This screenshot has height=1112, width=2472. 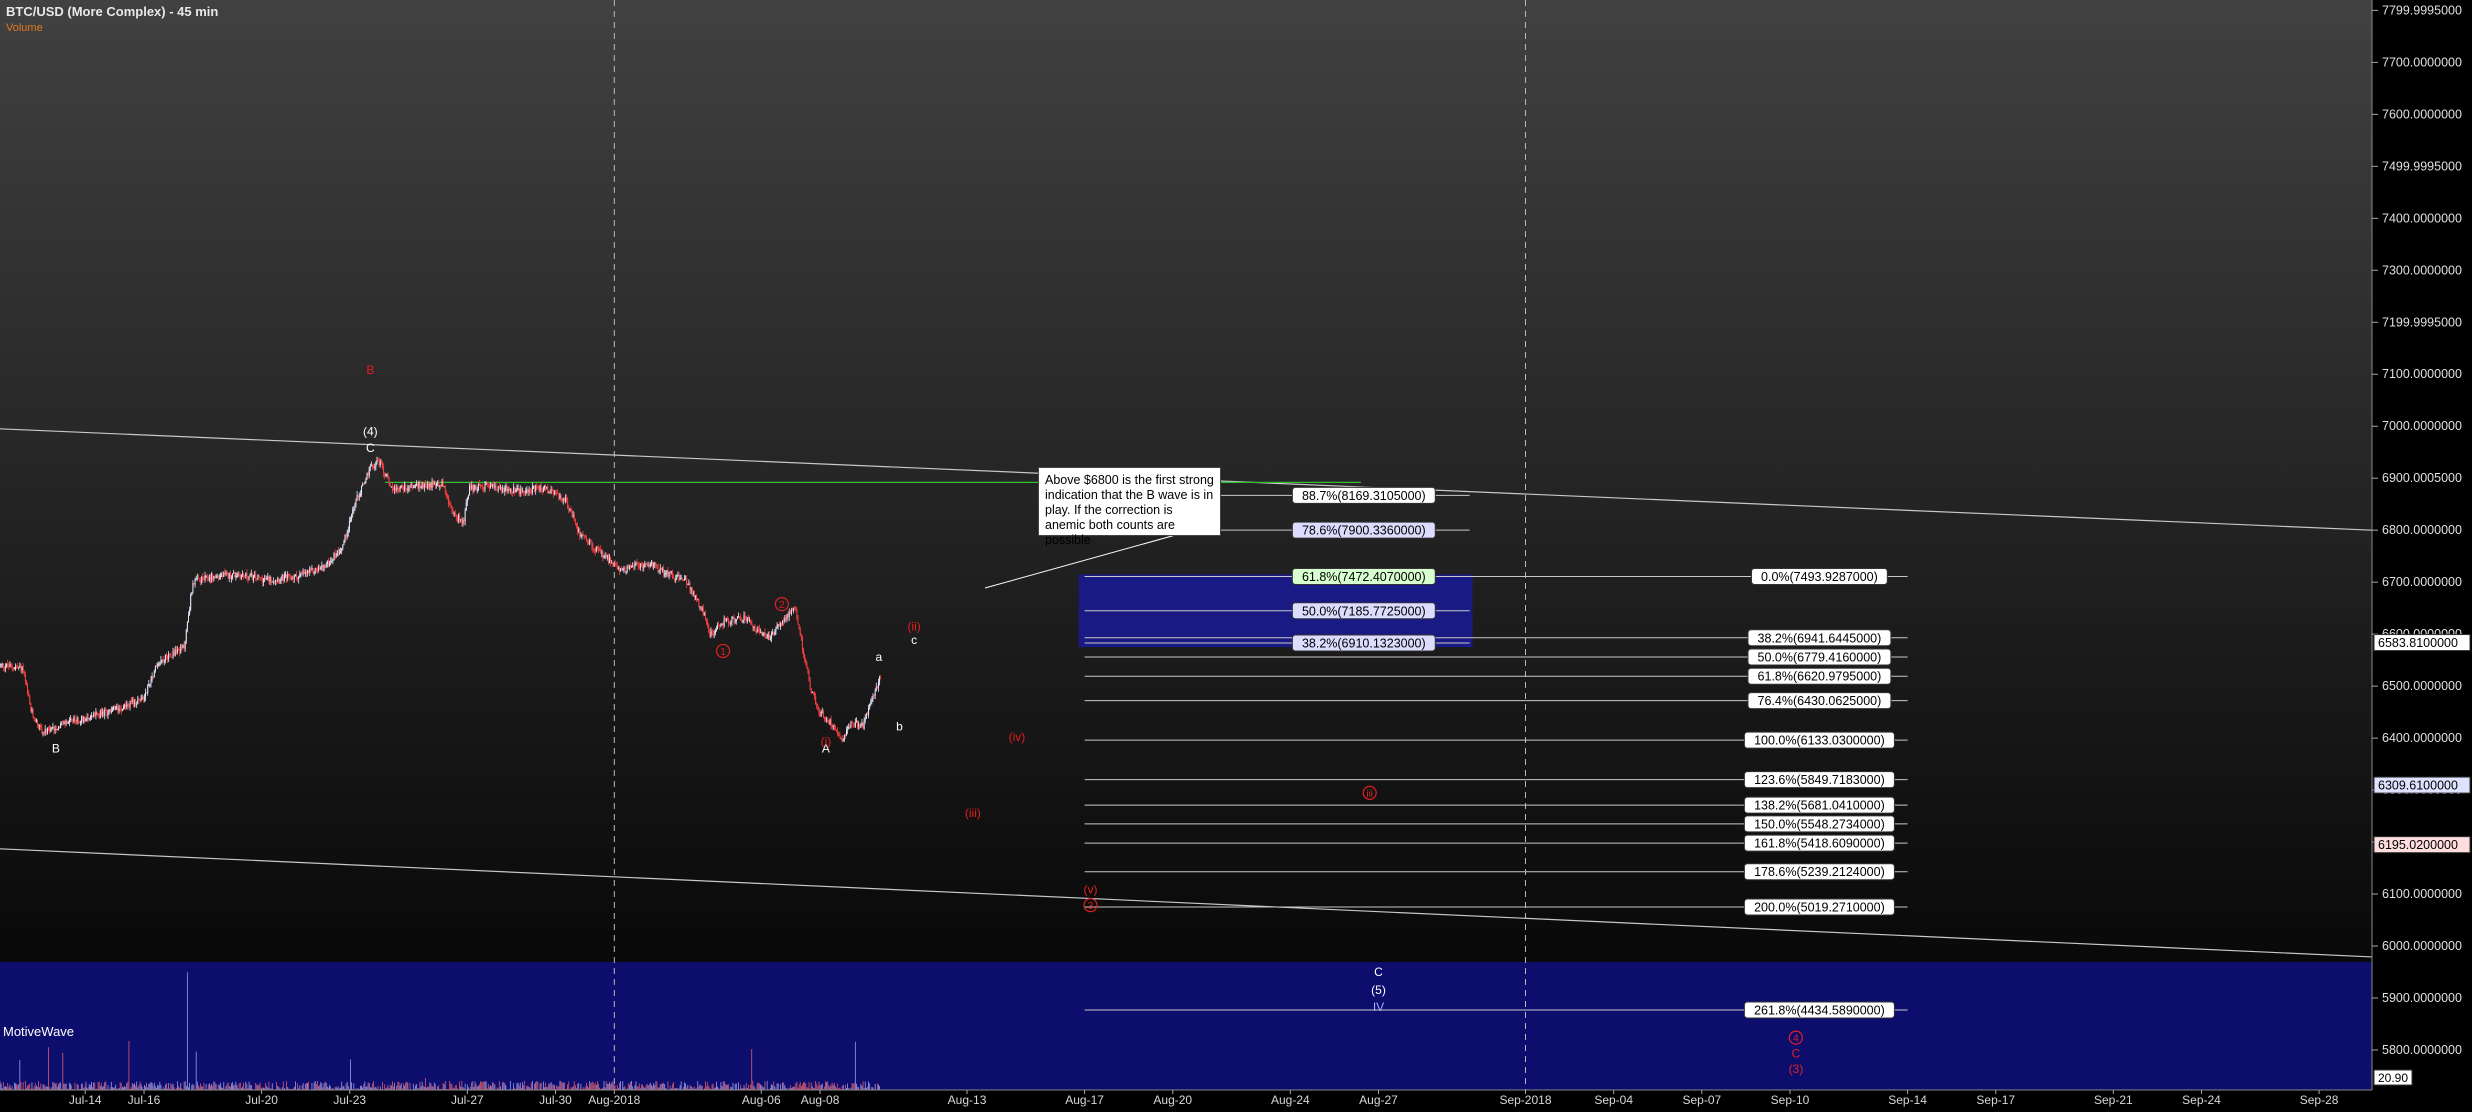 What do you see at coordinates (24, 28) in the screenshot?
I see `volume-label: Volume` at bounding box center [24, 28].